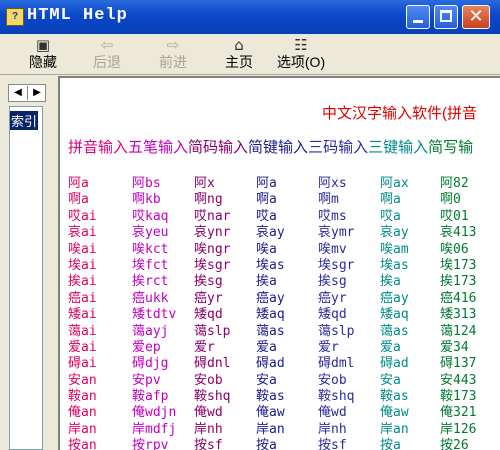 The height and width of the screenshot is (450, 500). Describe the element at coordinates (82, 282) in the screenshot. I see `code-entry: 挨ai` at that location.